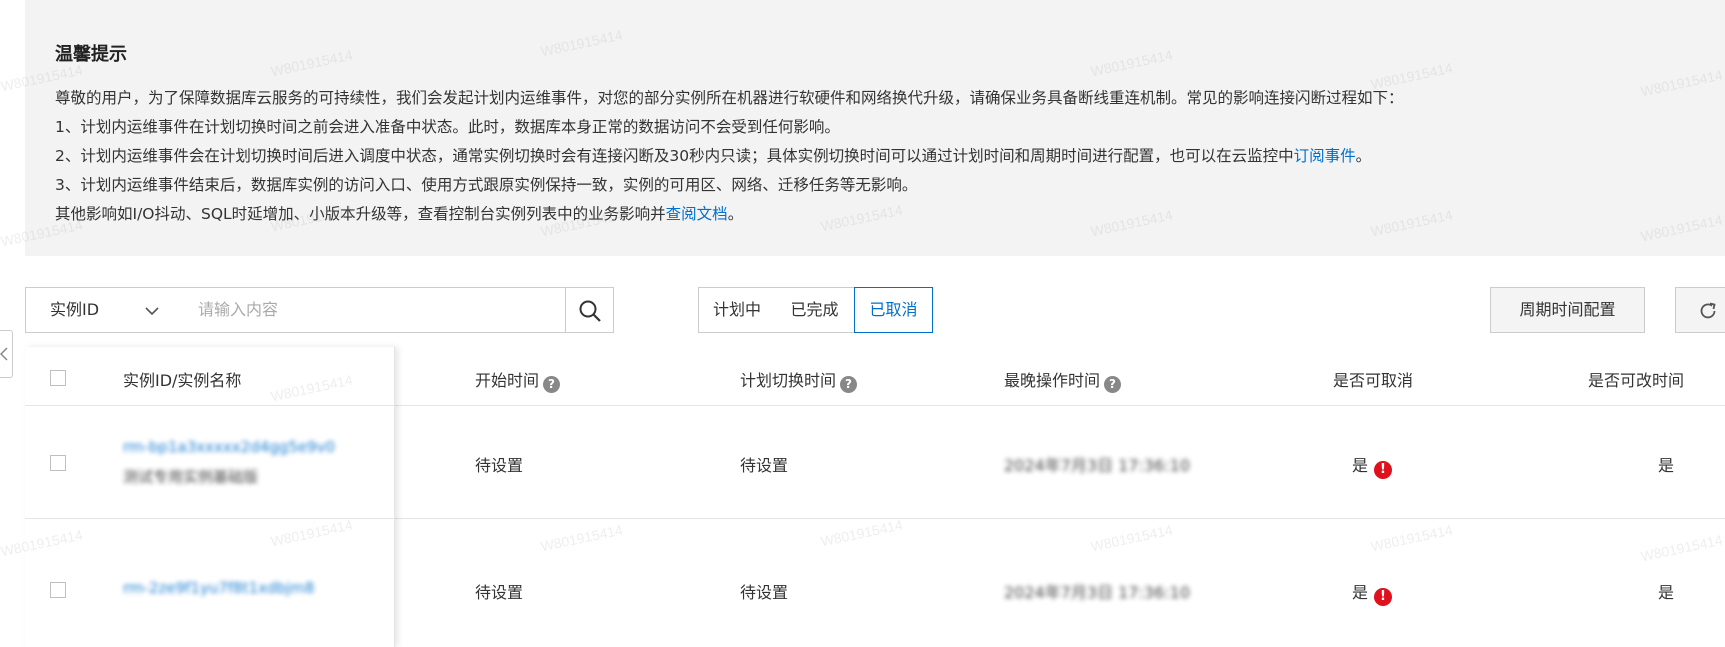  I want to click on search-field-select: 实例ID, so click(100, 310).